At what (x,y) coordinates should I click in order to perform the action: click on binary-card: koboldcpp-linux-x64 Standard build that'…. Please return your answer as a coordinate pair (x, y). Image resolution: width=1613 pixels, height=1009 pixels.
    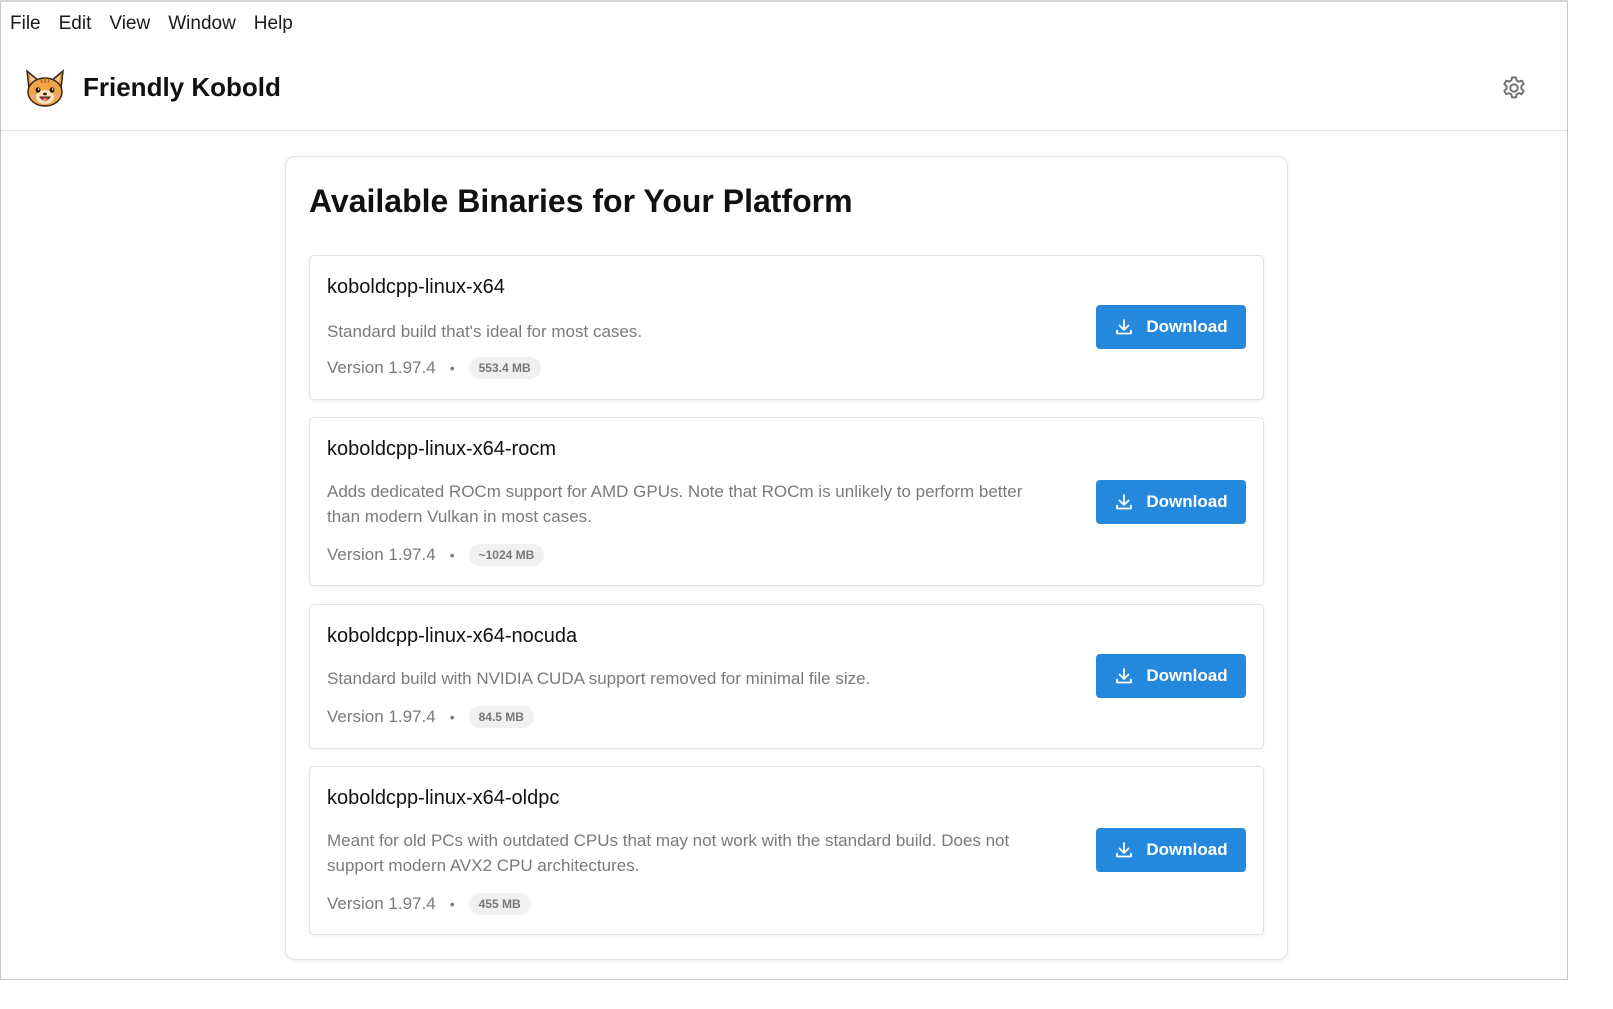
    Looking at the image, I should click on (786, 327).